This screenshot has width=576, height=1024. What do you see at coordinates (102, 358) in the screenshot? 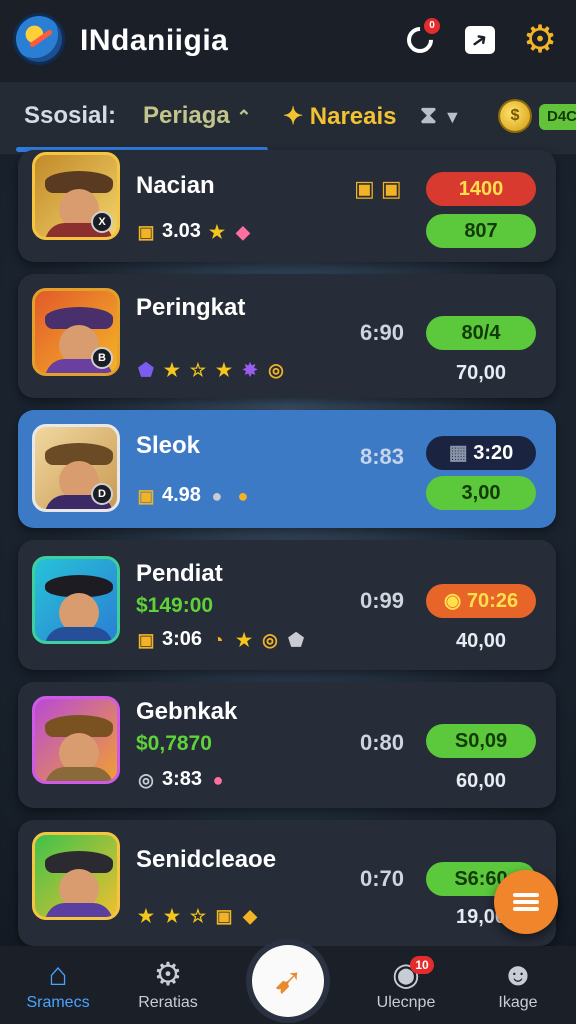
I see `rank-badge: B` at bounding box center [102, 358].